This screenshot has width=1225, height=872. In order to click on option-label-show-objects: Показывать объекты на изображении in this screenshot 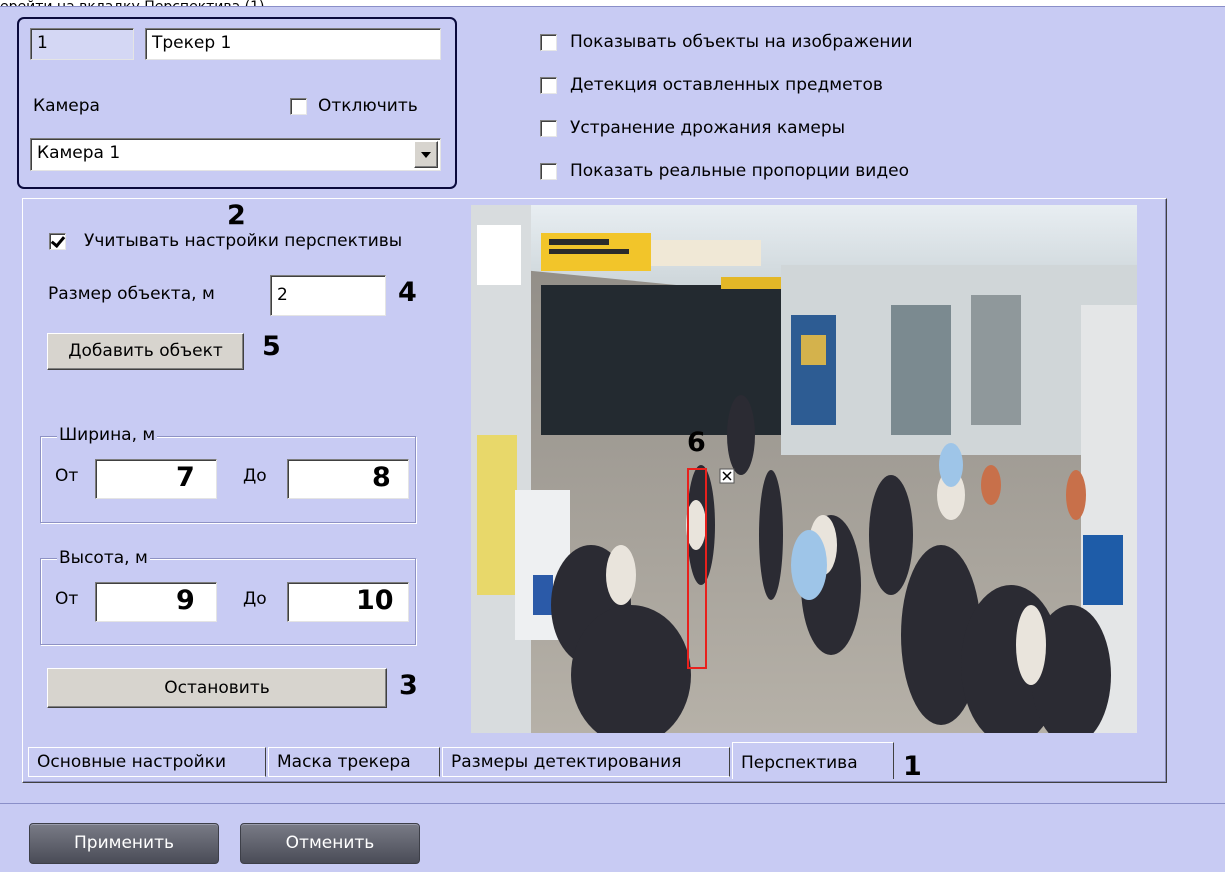, I will do `click(741, 42)`.